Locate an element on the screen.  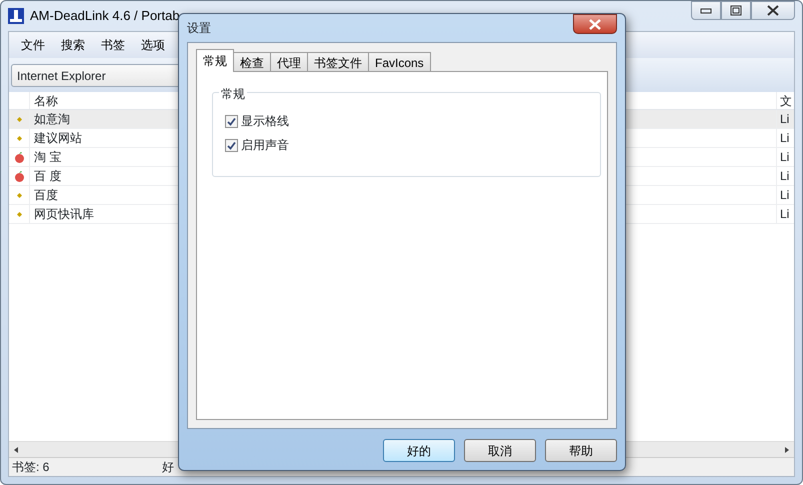
checkbox-label: 显示格线 is located at coordinates (265, 121).